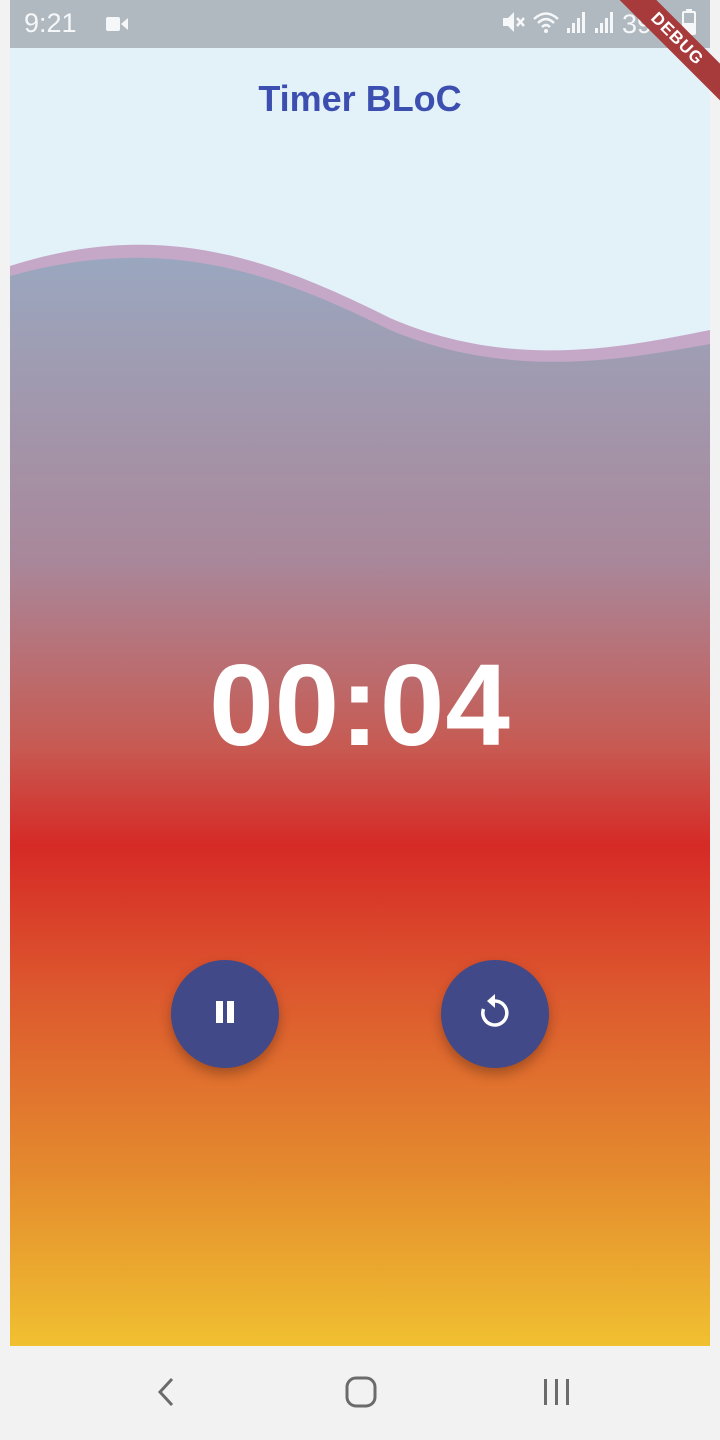  I want to click on mute-icon, so click(513, 24).